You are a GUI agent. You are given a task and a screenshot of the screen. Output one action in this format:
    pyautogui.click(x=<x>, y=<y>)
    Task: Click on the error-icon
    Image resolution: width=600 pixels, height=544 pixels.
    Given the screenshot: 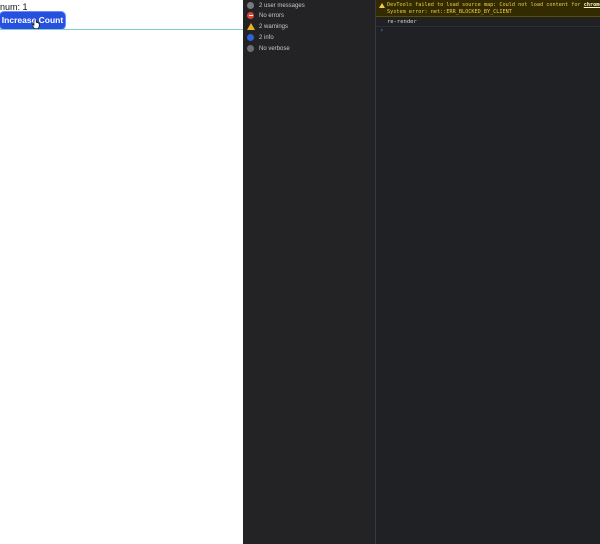 What is the action you would take?
    pyautogui.click(x=250, y=15)
    